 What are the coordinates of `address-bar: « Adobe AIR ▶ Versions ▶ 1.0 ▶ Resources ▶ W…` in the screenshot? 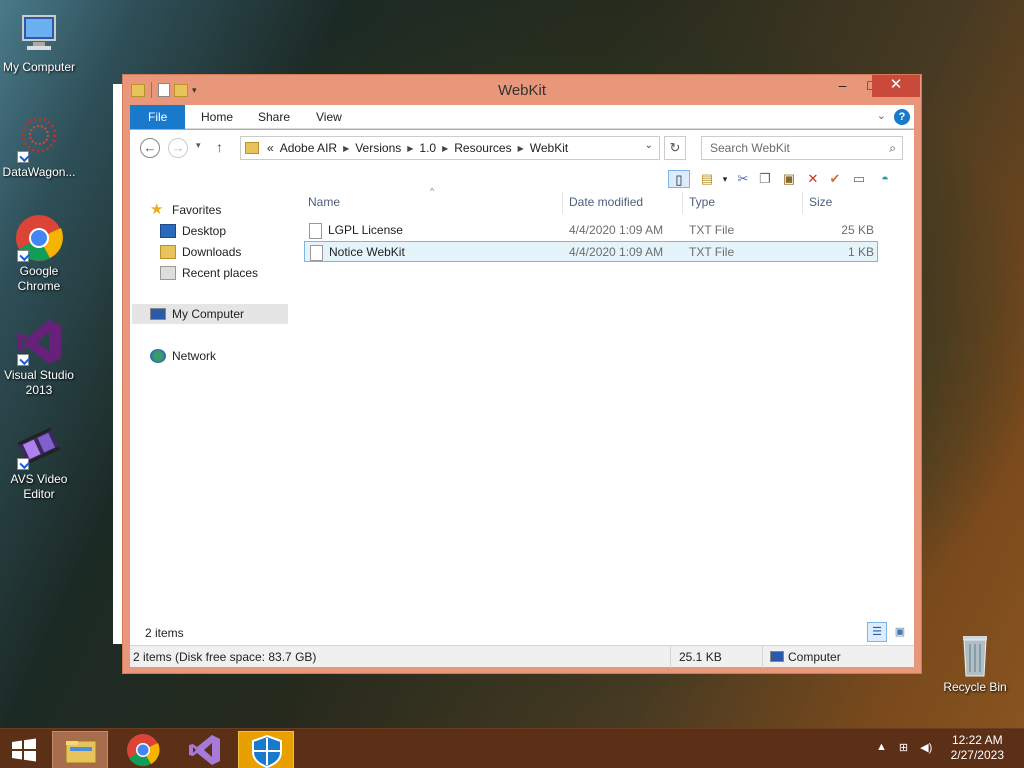 It's located at (450, 148).